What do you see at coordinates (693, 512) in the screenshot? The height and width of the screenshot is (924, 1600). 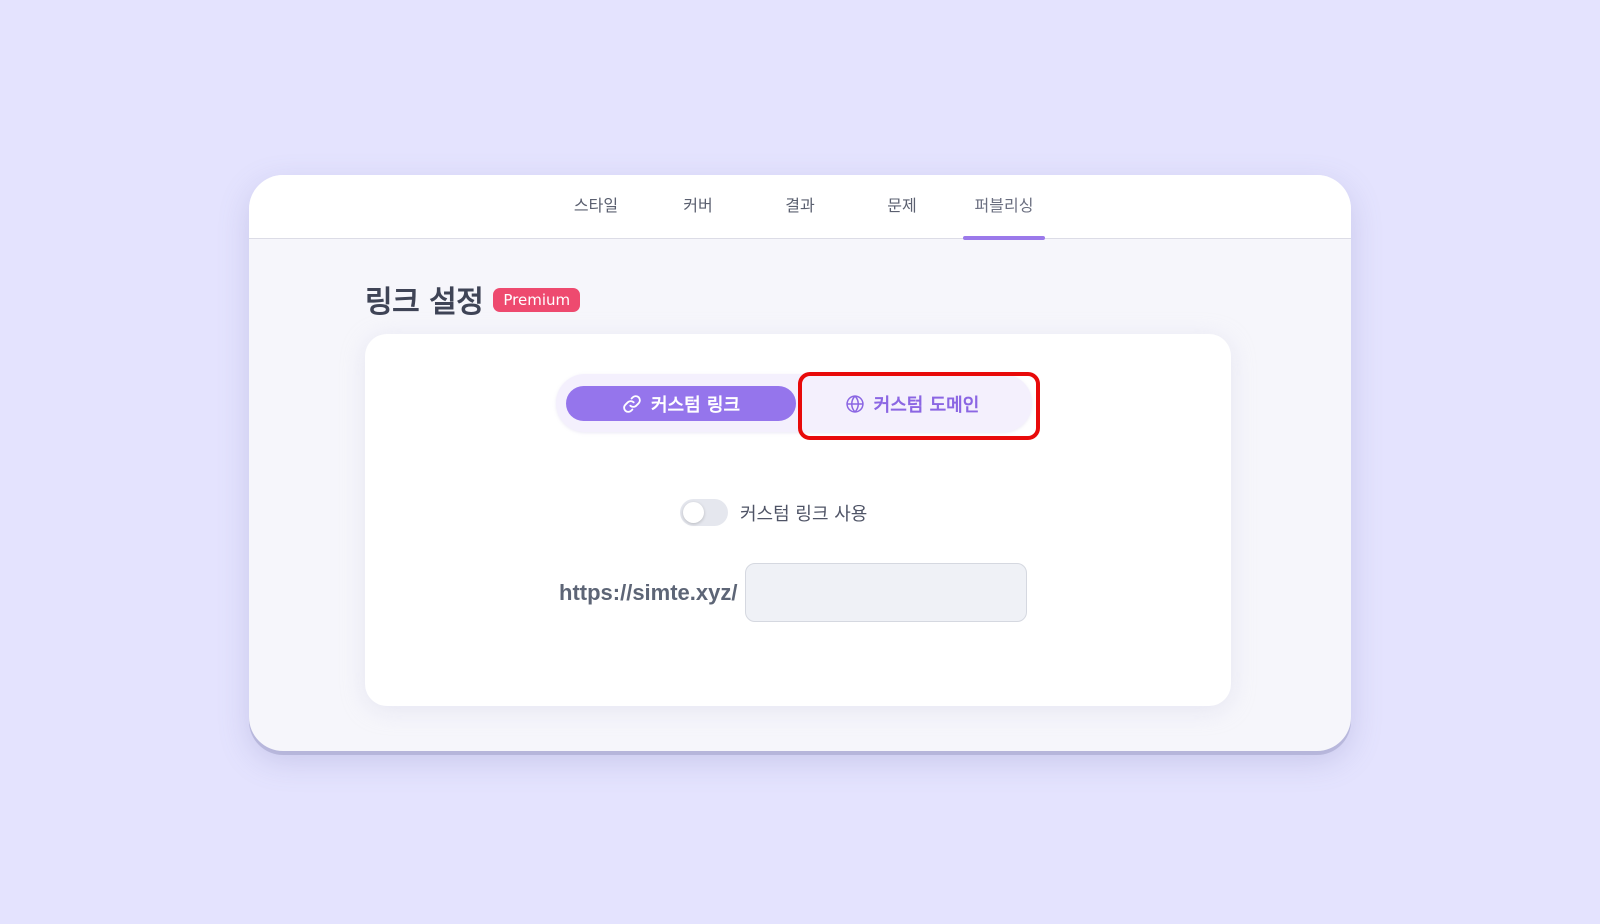 I see `toggle-knob` at bounding box center [693, 512].